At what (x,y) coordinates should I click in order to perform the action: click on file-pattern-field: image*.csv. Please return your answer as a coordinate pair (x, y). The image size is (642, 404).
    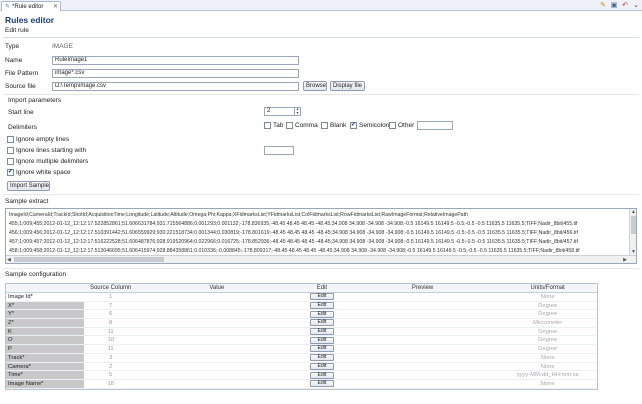
    Looking at the image, I should click on (175, 73).